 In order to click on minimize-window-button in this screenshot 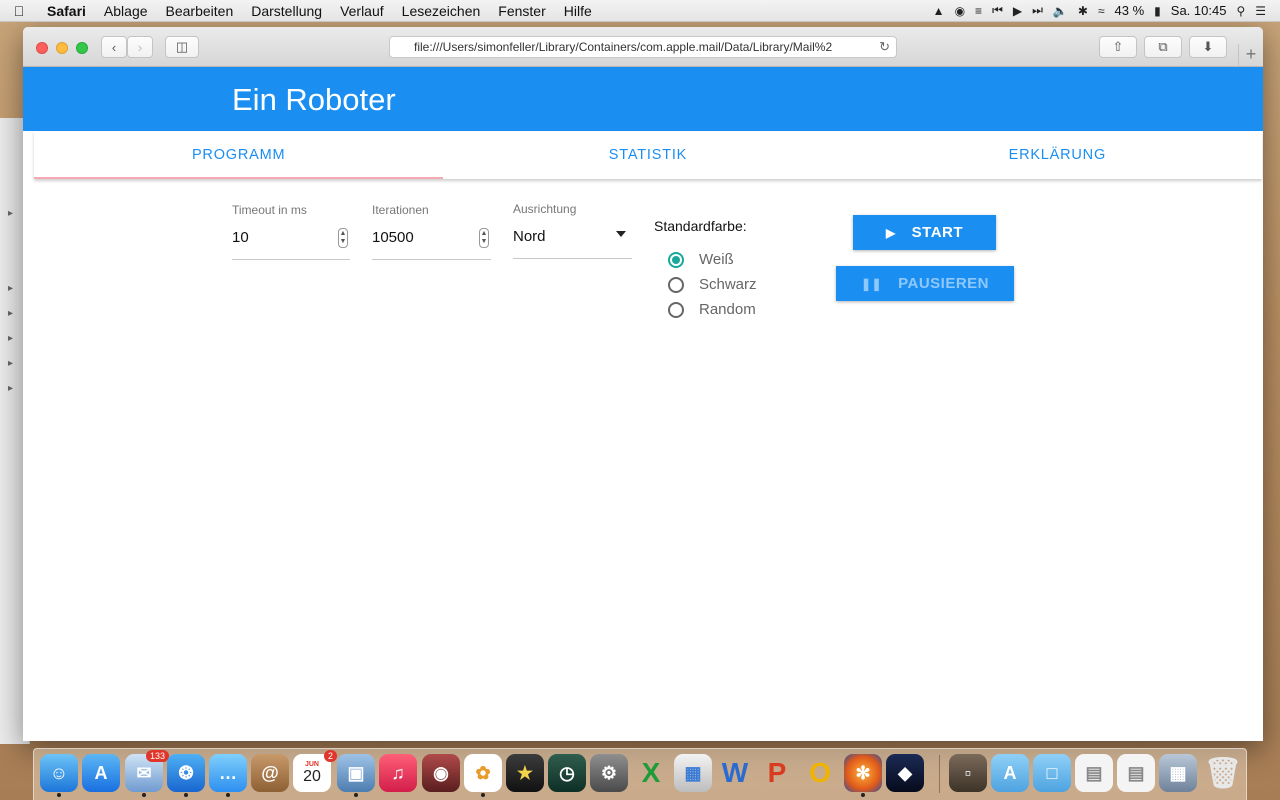, I will do `click(62, 48)`.